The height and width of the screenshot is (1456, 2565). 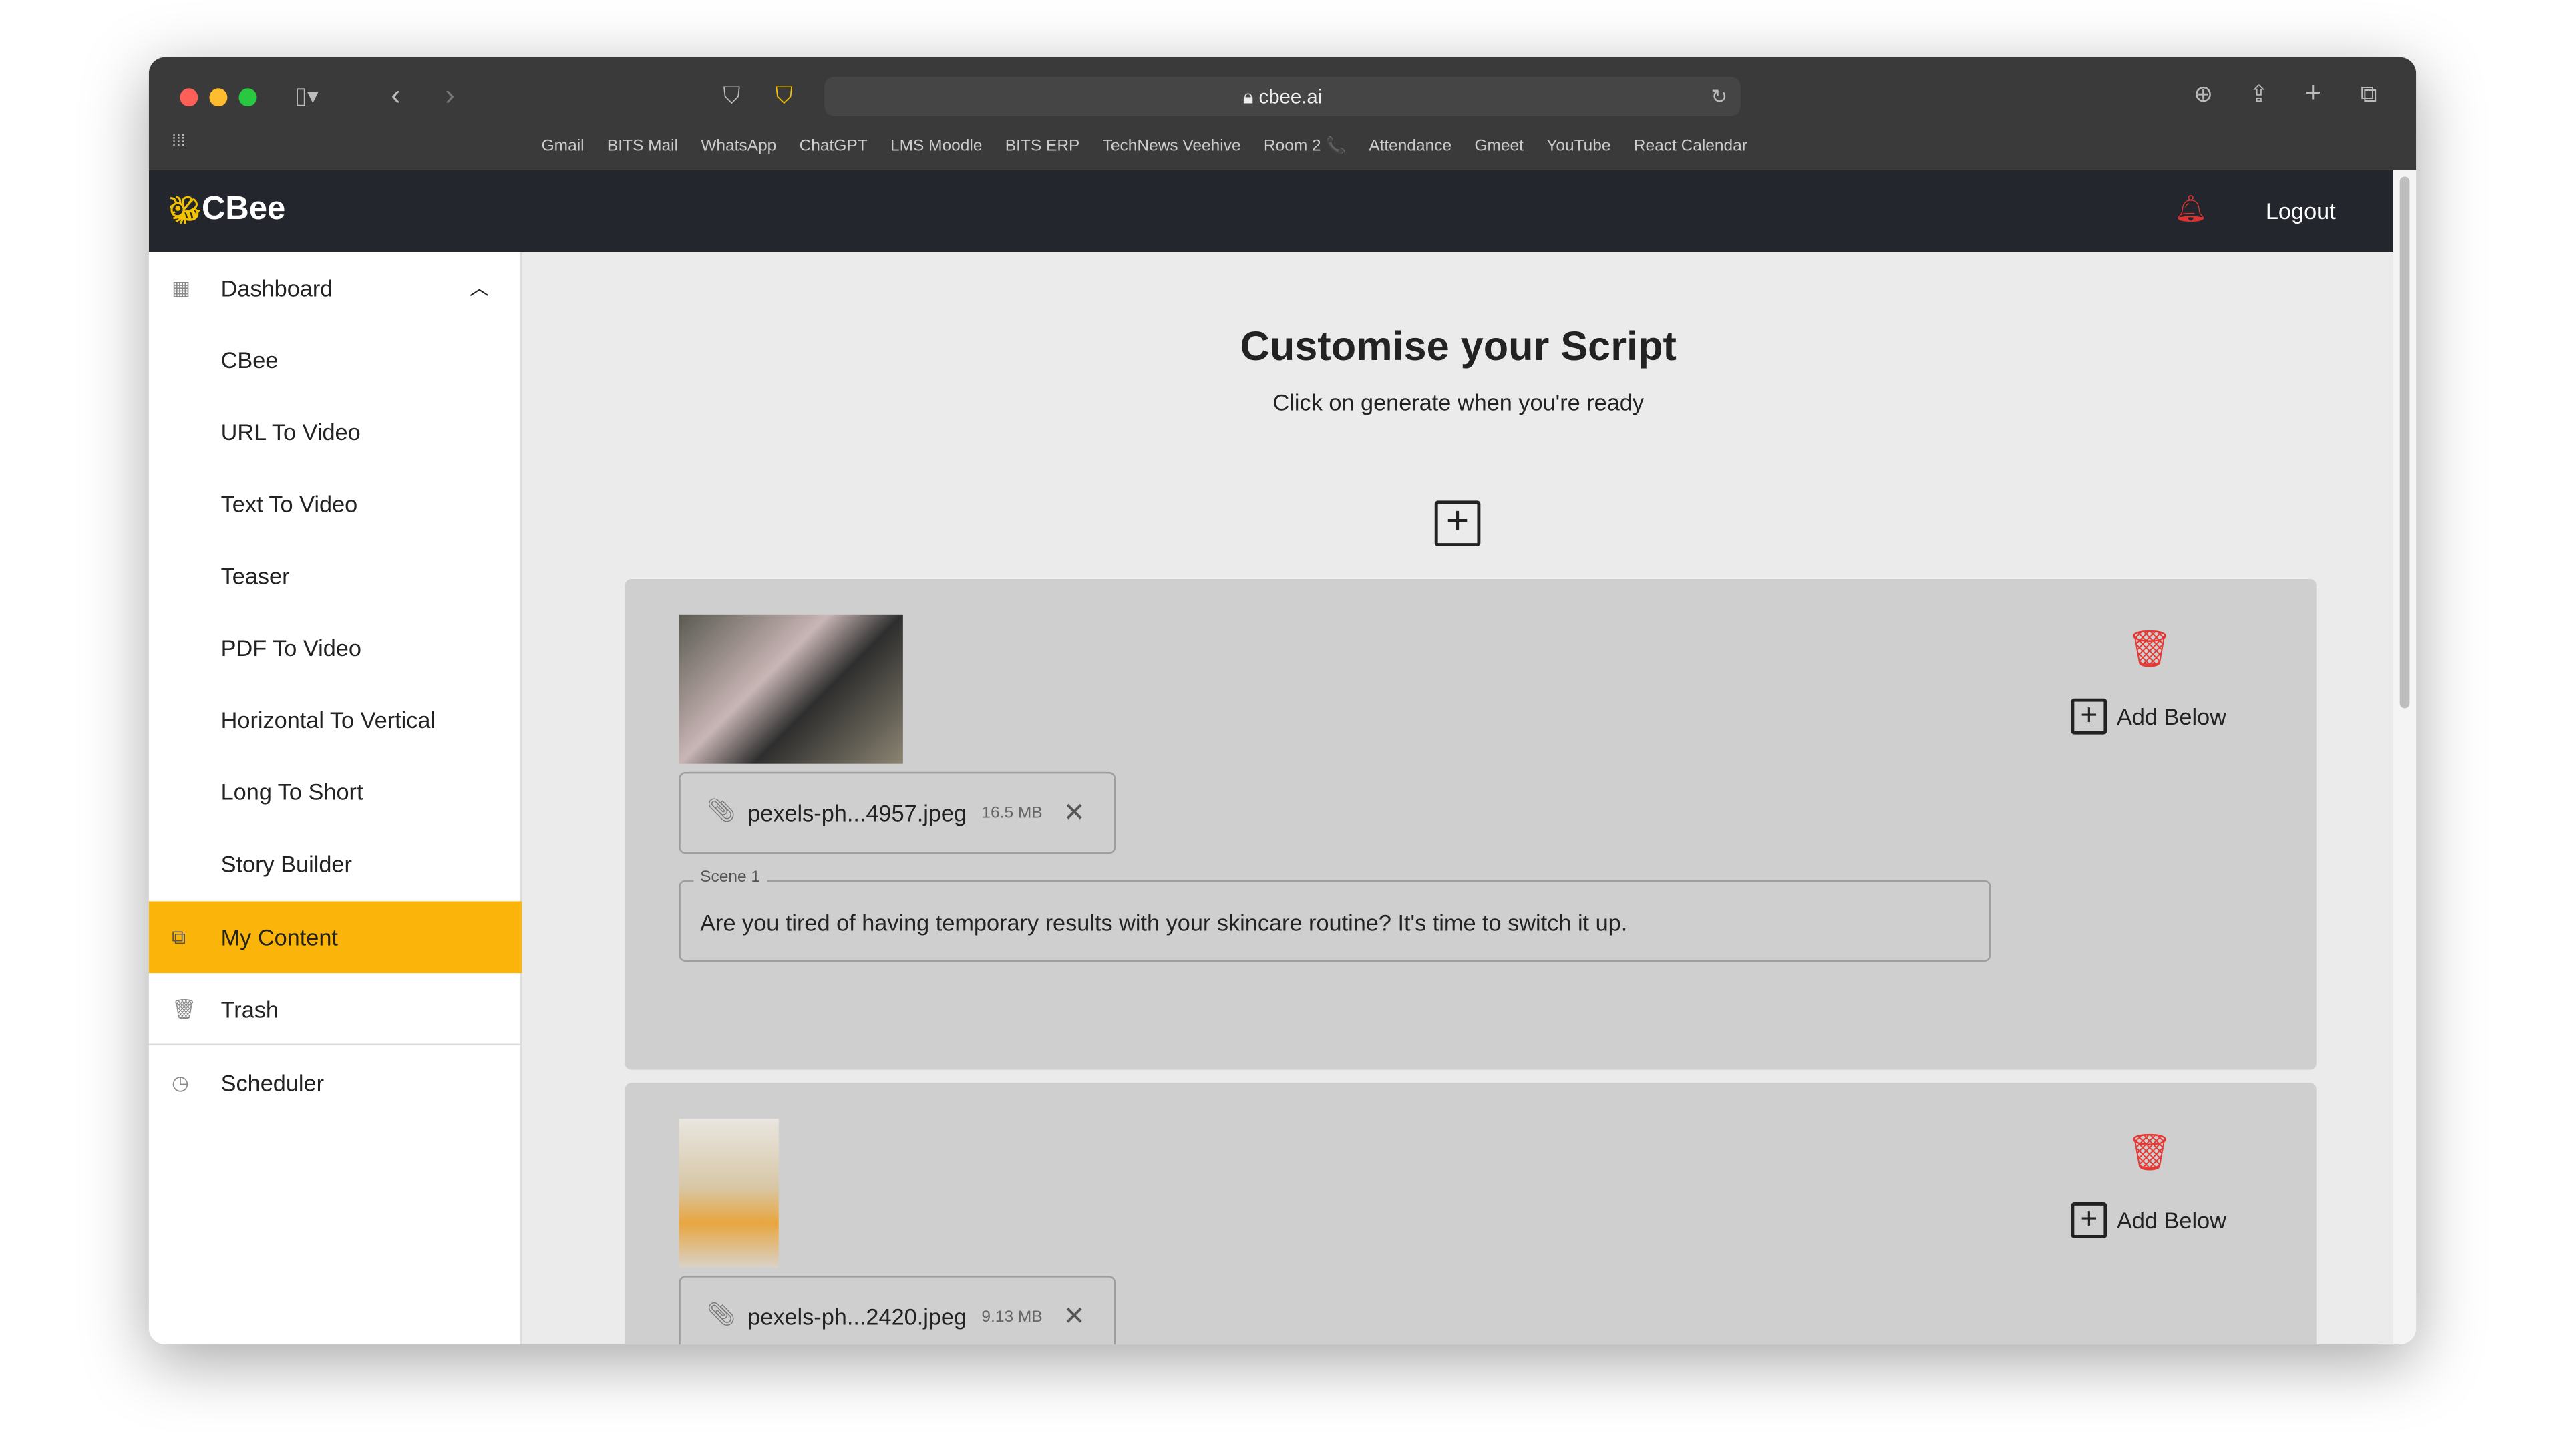 What do you see at coordinates (247, 98) in the screenshot?
I see `maximize-window-button` at bounding box center [247, 98].